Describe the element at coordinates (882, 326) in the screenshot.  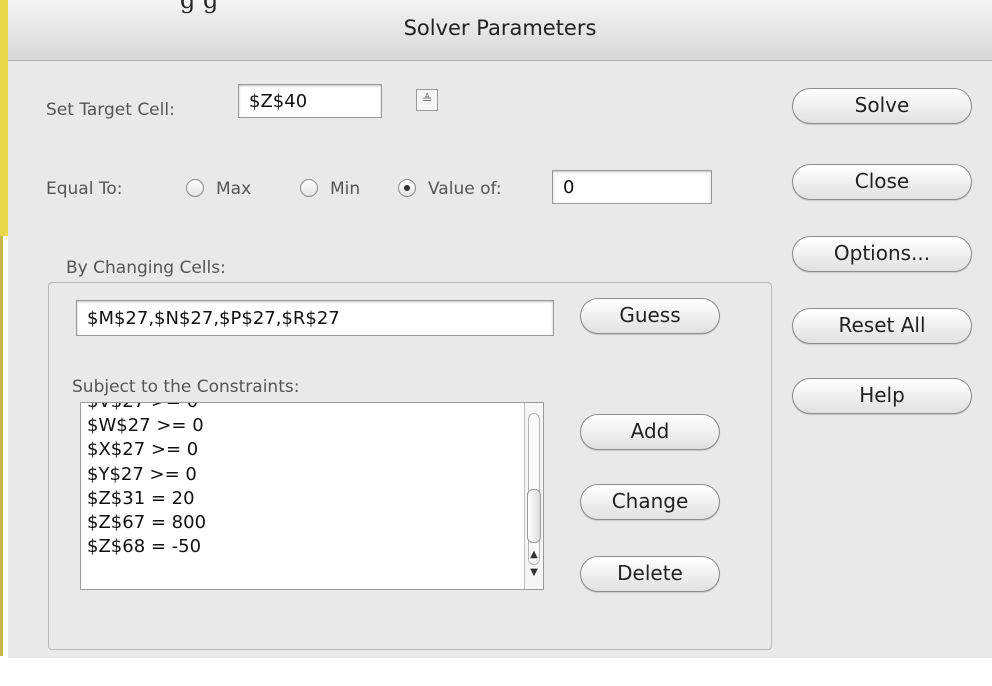
I see `reset-all-button: Reset All` at that location.